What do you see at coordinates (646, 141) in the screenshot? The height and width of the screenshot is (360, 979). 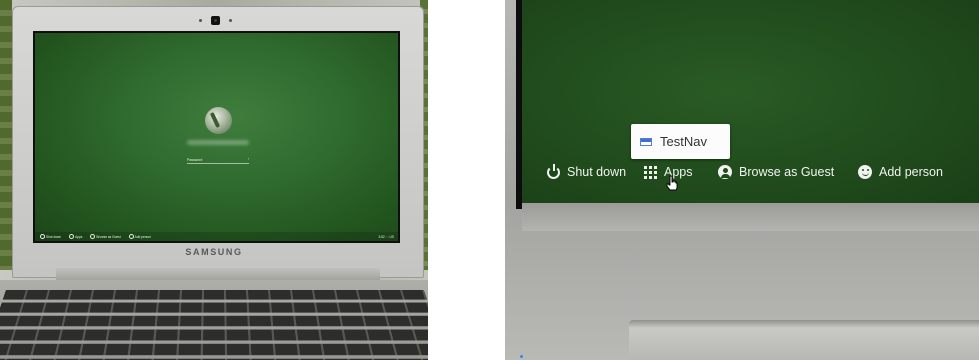 I see `testnav-icon` at bounding box center [646, 141].